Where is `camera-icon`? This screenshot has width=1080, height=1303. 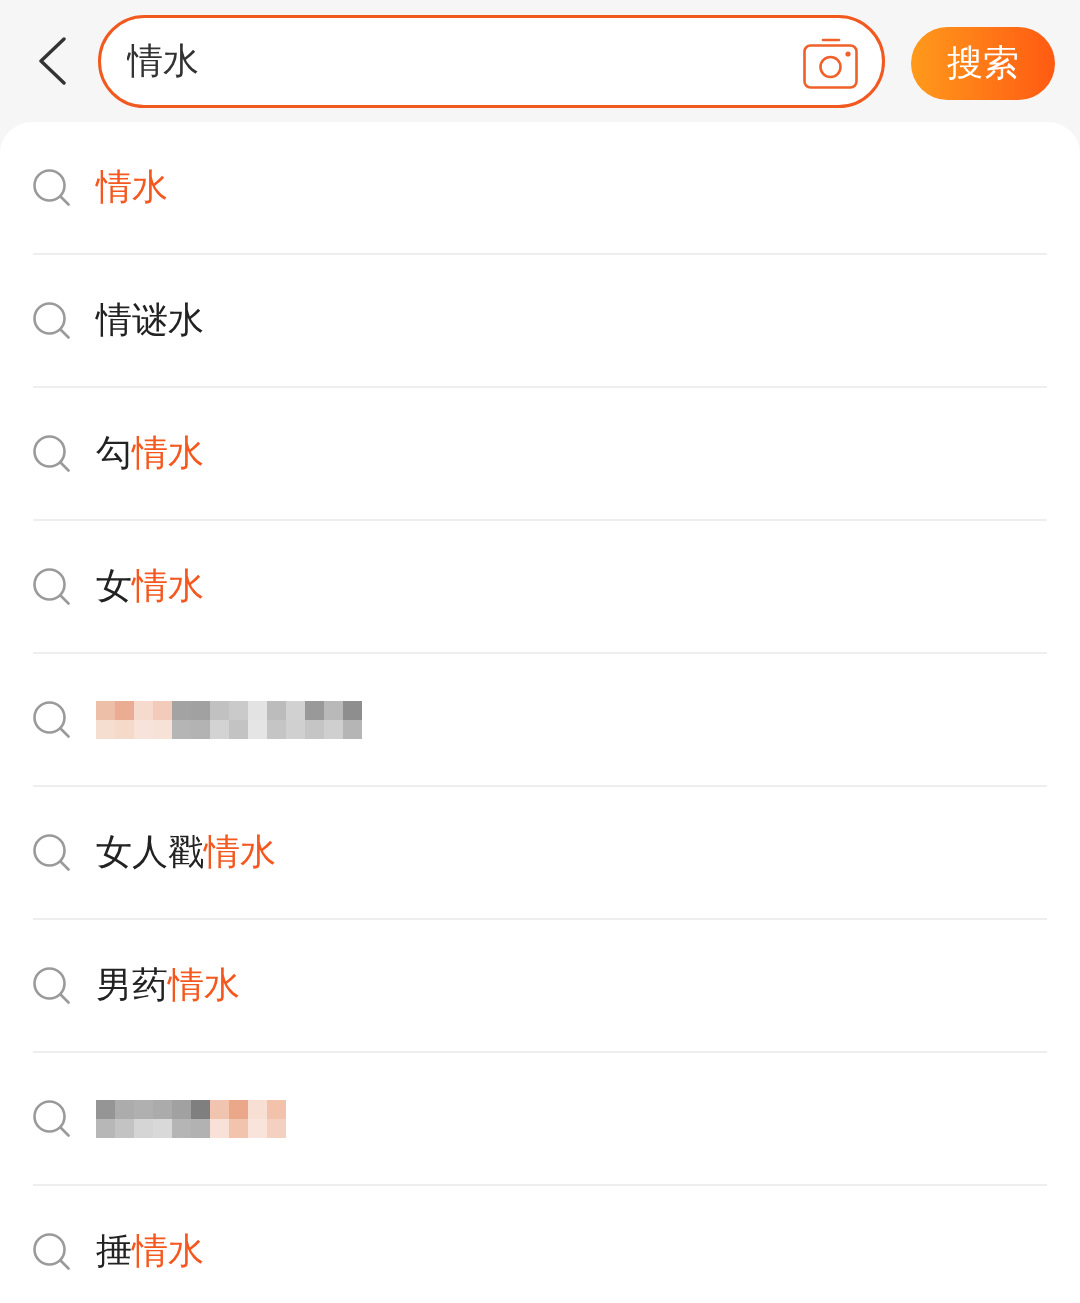 camera-icon is located at coordinates (830, 63).